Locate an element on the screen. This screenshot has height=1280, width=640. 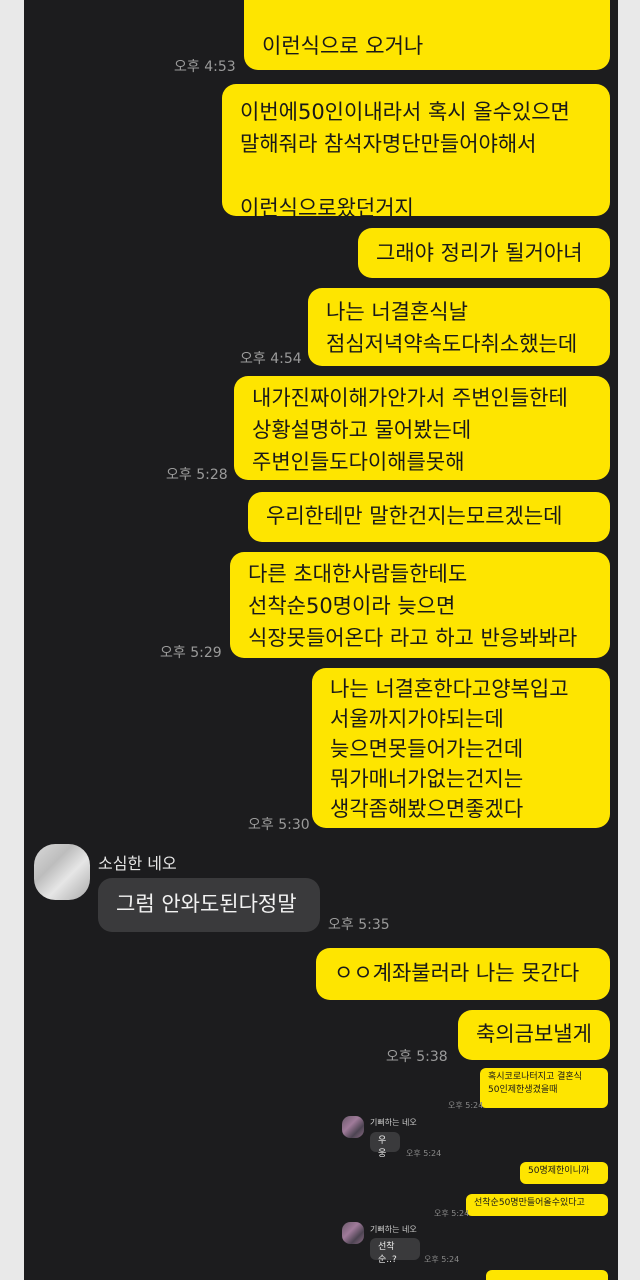
message-time: 오후 4:54 is located at coordinates (271, 358).